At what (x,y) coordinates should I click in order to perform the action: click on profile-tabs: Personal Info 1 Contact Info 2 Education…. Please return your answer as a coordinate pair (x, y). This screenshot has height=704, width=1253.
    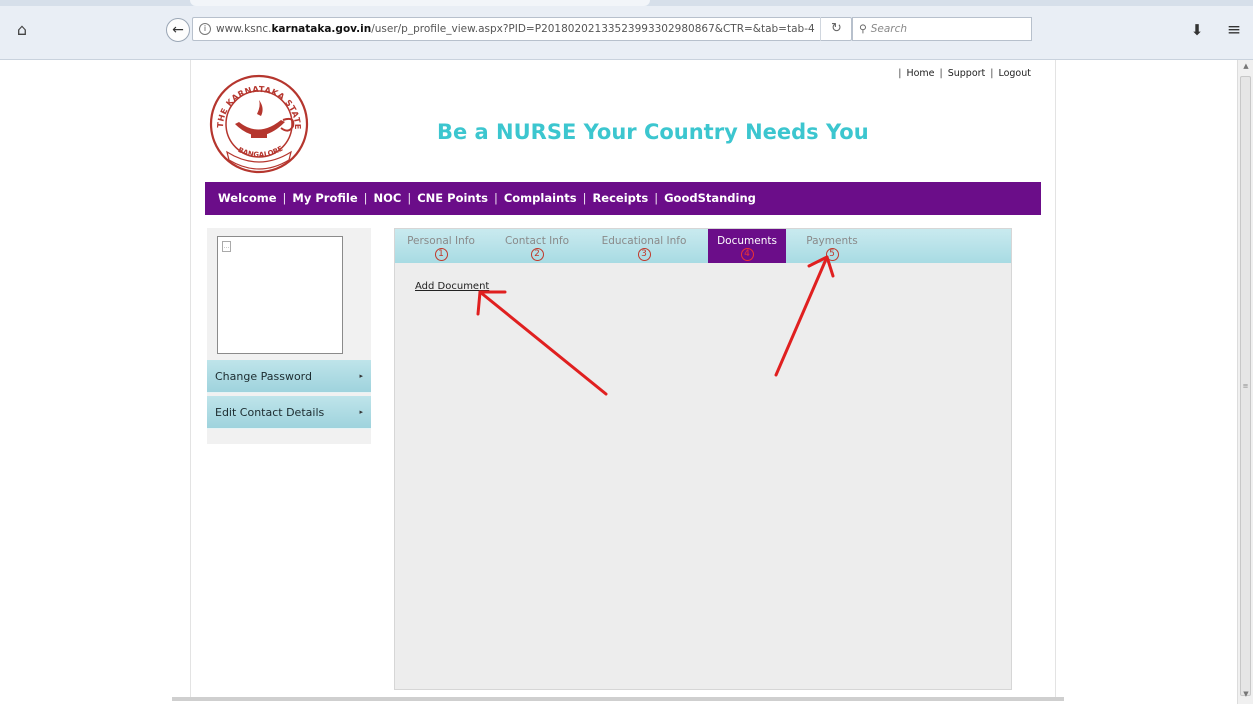
    Looking at the image, I should click on (703, 246).